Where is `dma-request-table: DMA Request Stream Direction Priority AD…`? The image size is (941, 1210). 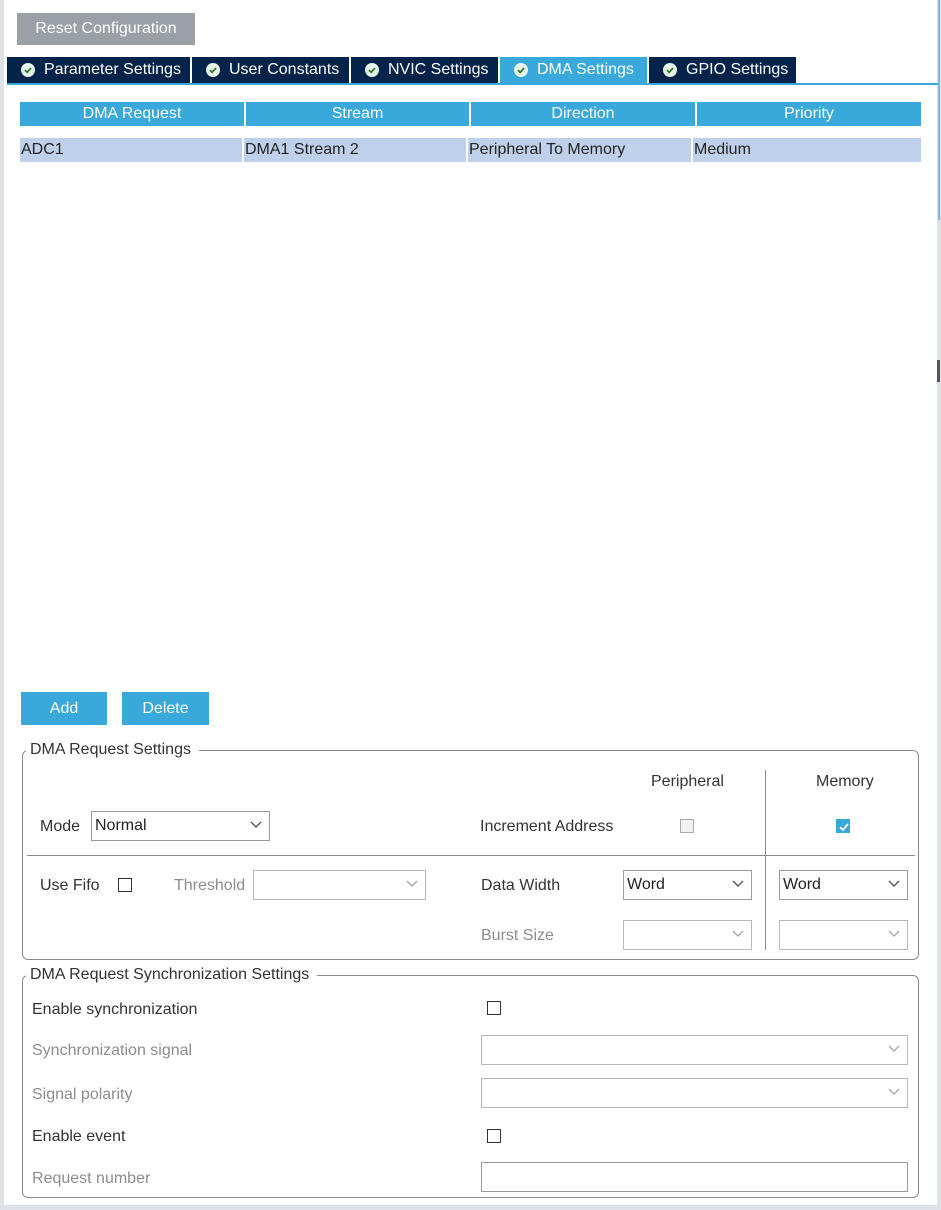
dma-request-table: DMA Request Stream Direction Priority AD… is located at coordinates (470, 132).